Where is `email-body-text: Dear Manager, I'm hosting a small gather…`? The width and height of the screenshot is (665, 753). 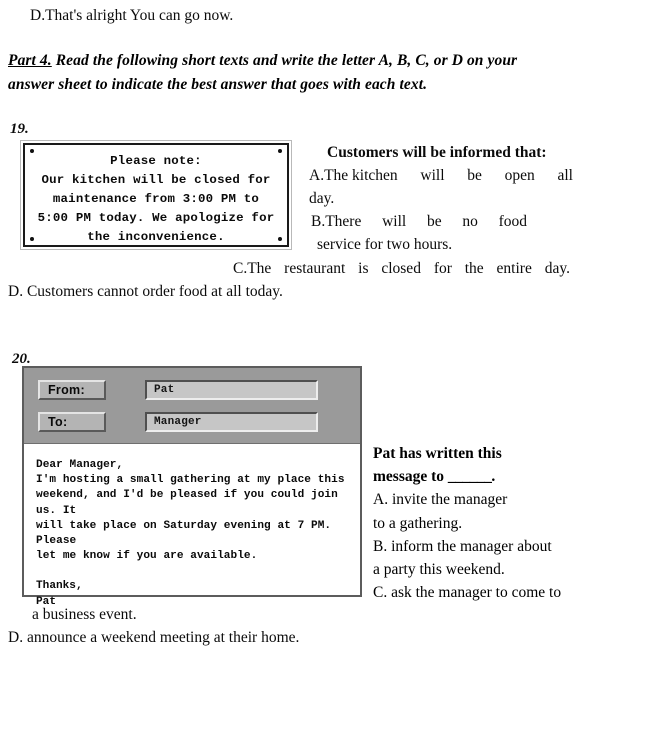
email-body-text: Dear Manager, I'm hosting a small gather… is located at coordinates (190, 511).